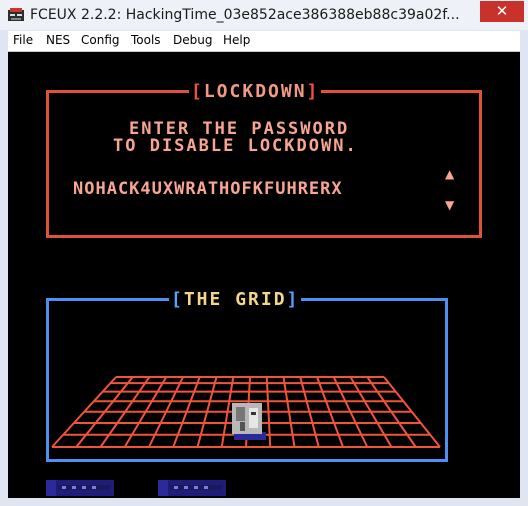 The height and width of the screenshot is (506, 528). What do you see at coordinates (136, 488) in the screenshot?
I see `status-bar-icons` at bounding box center [136, 488].